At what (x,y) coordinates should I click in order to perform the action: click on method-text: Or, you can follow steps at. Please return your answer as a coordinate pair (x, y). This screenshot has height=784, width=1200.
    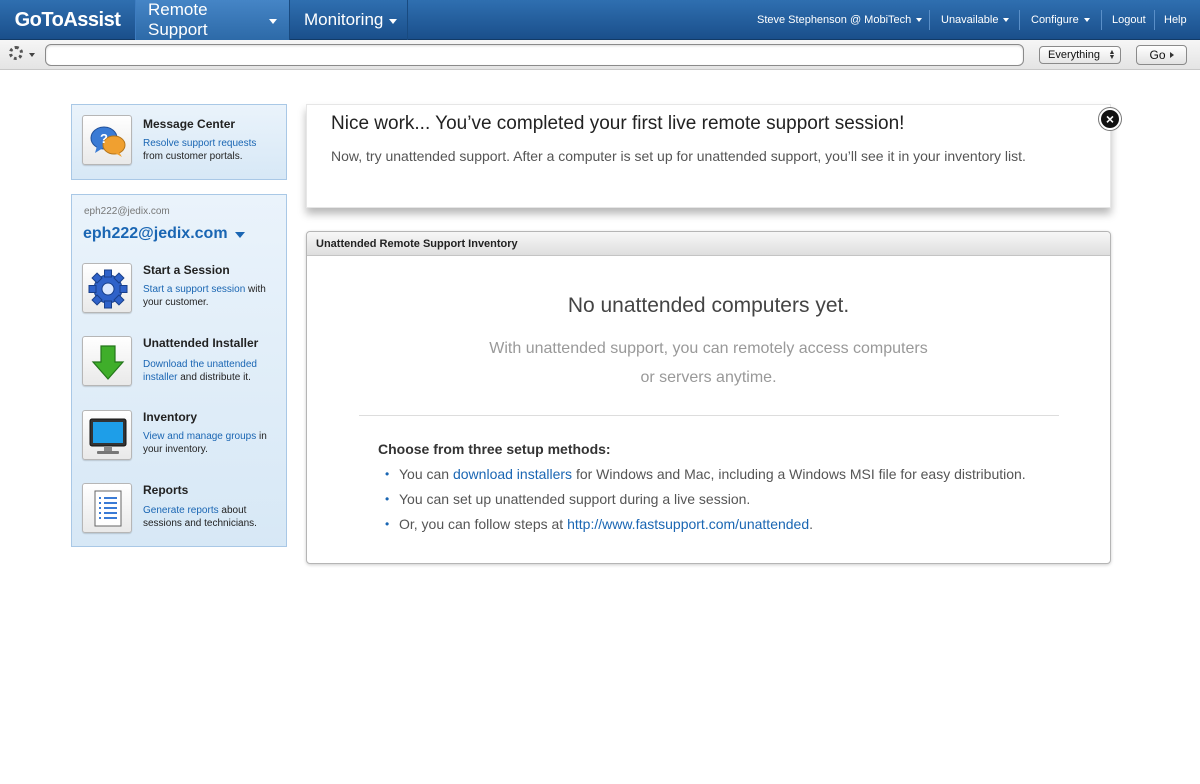
    Looking at the image, I should click on (483, 524).